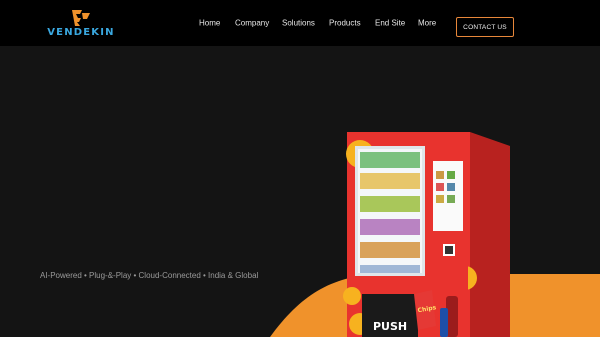  I want to click on nav-more: More, so click(427, 23).